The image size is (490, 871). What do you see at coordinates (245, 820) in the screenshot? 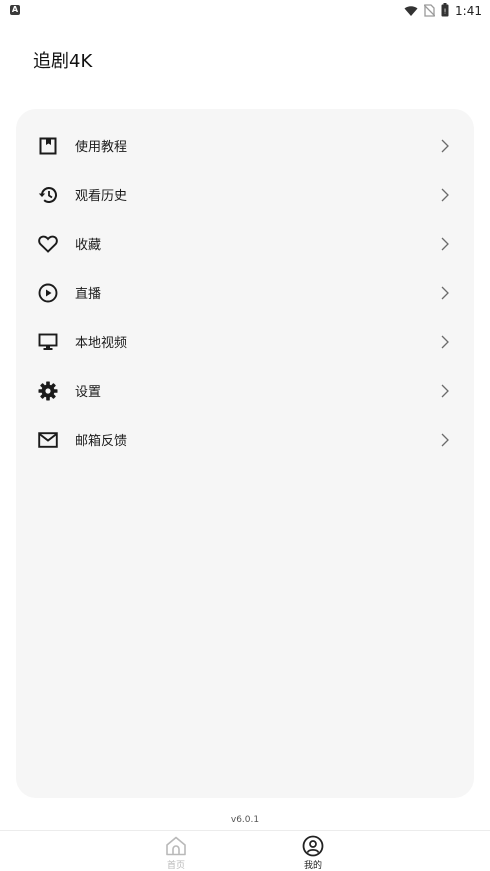
I see `version-label: v6.0.1` at bounding box center [245, 820].